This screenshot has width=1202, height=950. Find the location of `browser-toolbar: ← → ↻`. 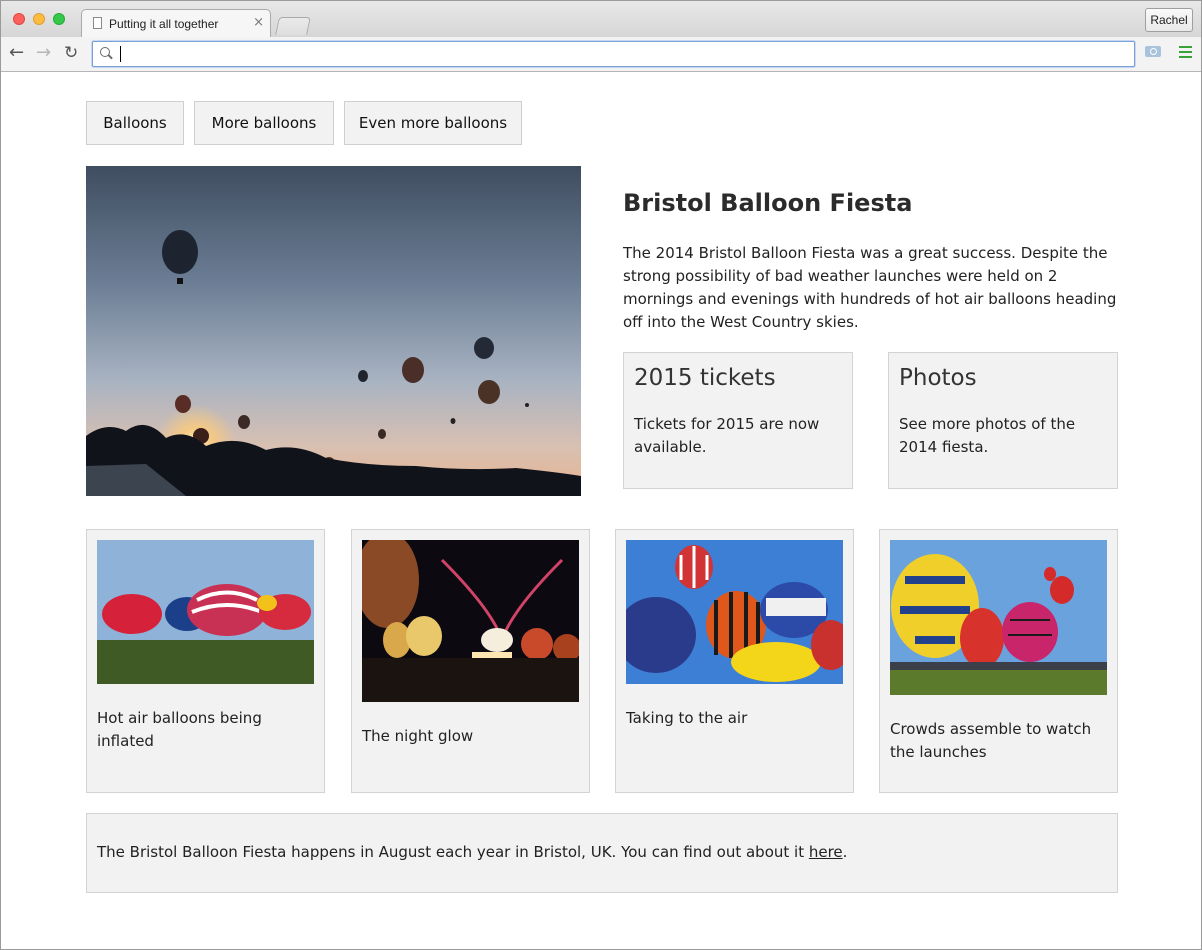

browser-toolbar: ← → ↻ is located at coordinates (601, 54).